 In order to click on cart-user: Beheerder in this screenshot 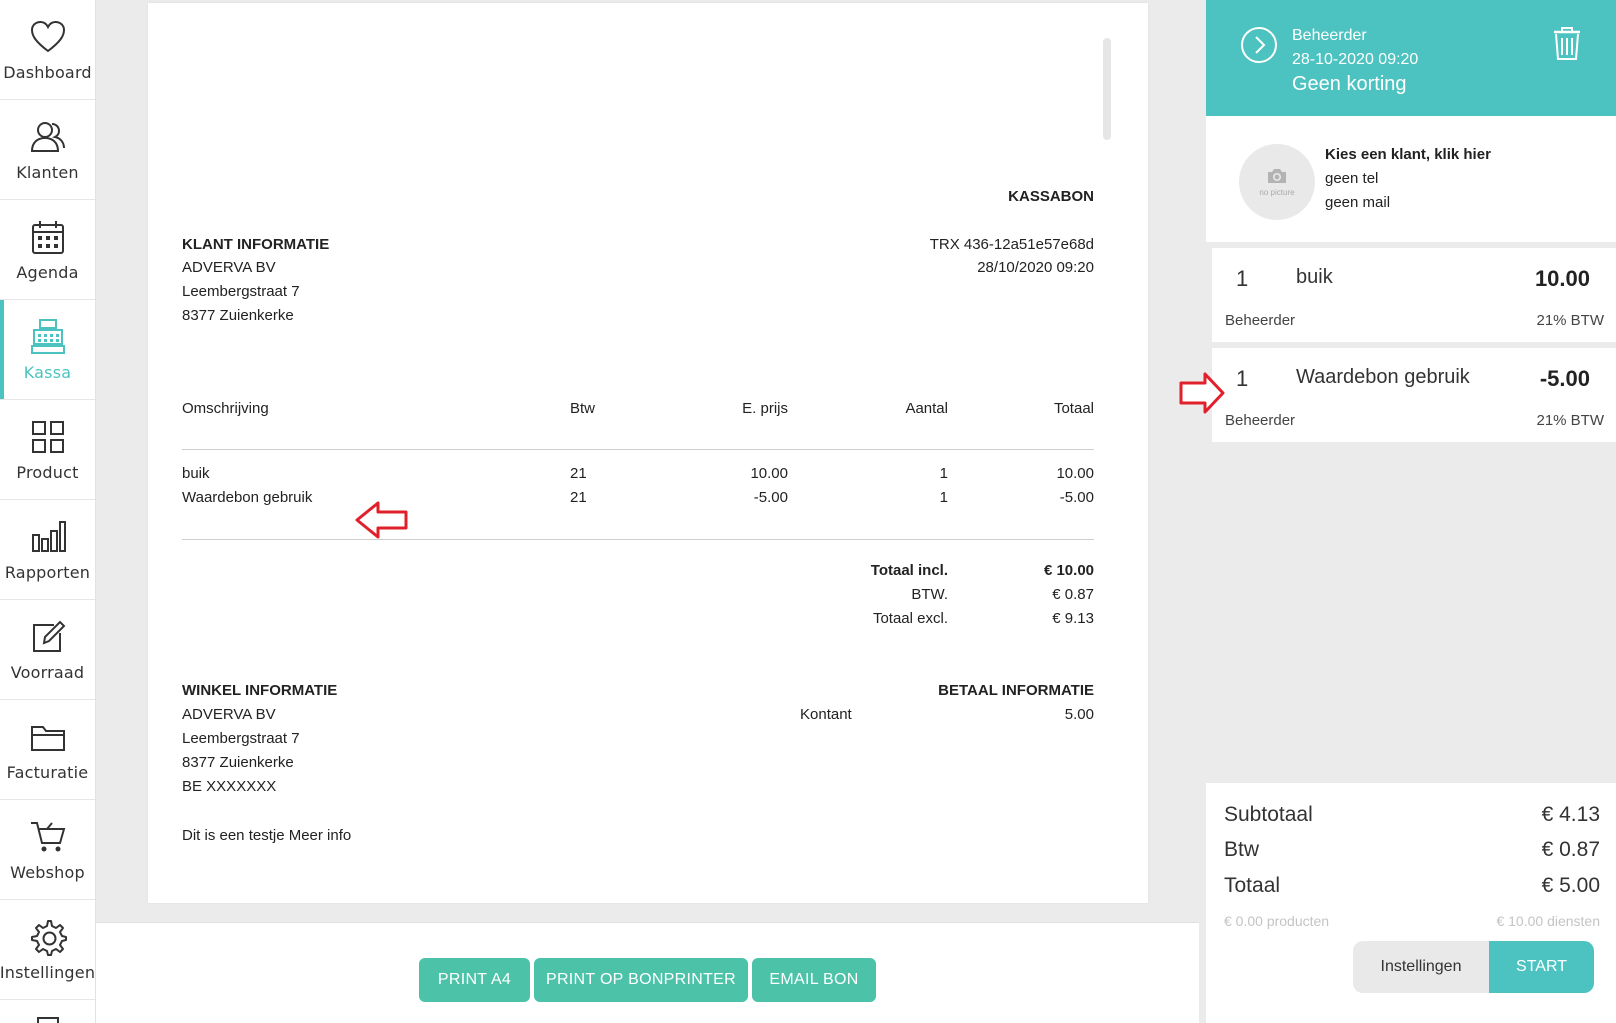, I will do `click(1329, 35)`.